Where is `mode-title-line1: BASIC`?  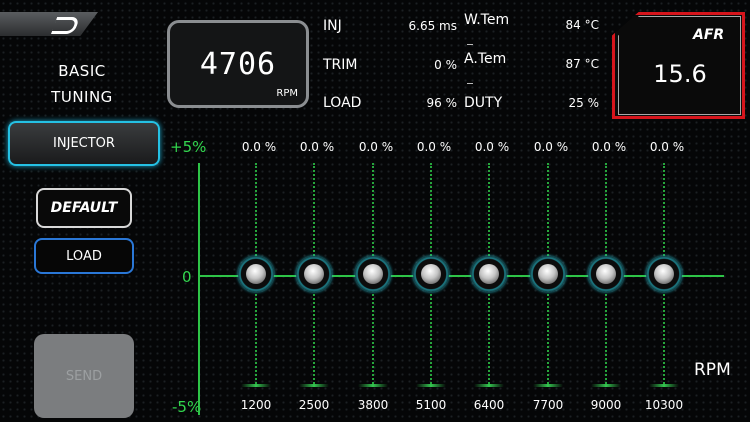 mode-title-line1: BASIC is located at coordinates (82, 71).